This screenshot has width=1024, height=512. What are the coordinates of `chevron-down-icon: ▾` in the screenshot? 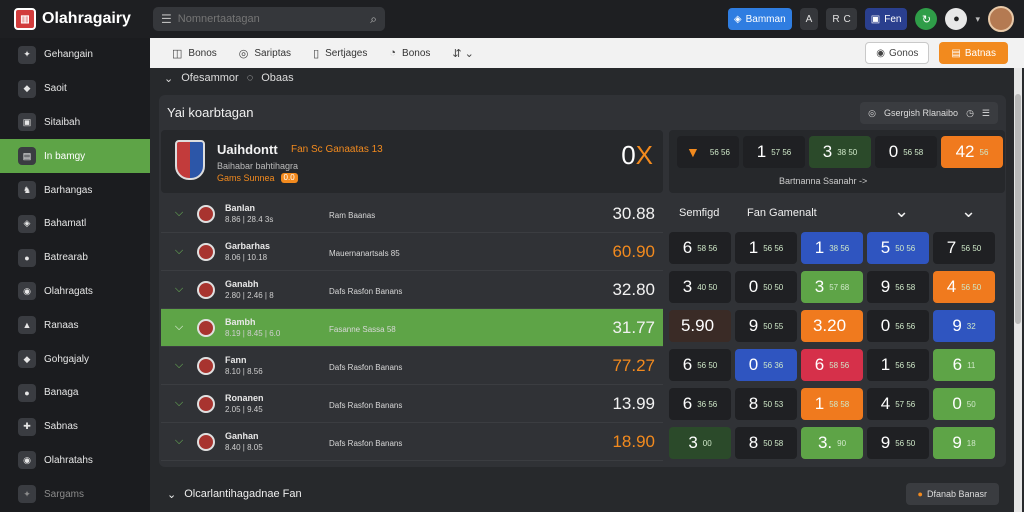 It's located at (977, 19).